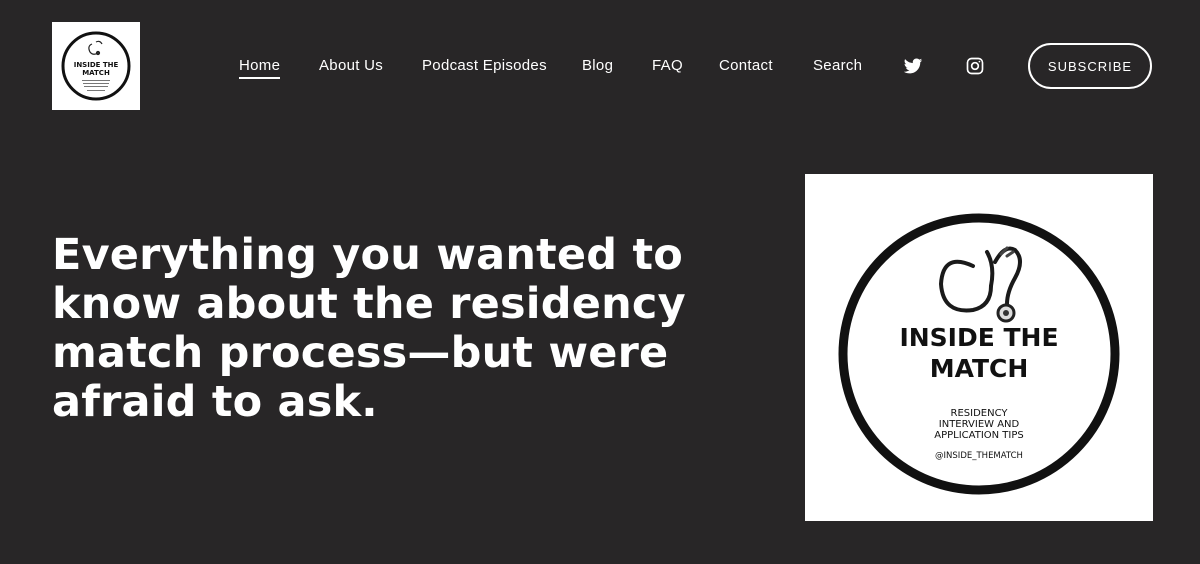 This screenshot has width=1200, height=564. I want to click on cover-title-line1: INSIDE THE, so click(978, 337).